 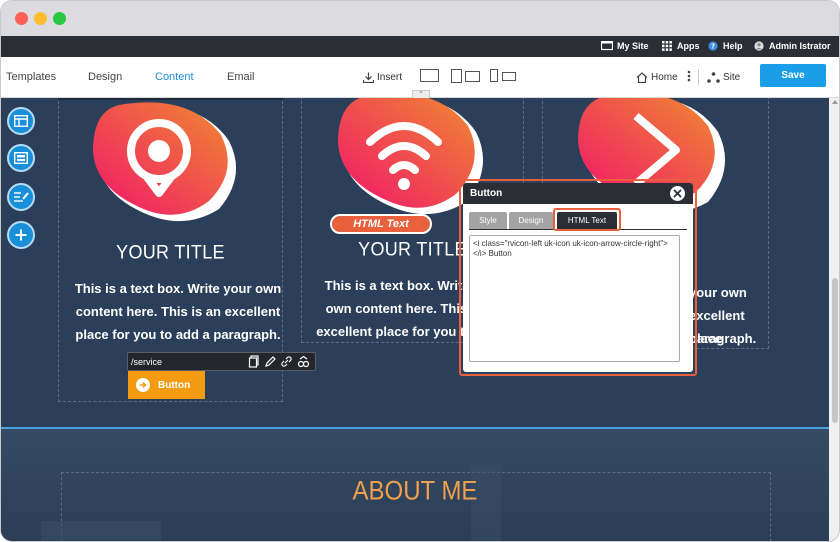 What do you see at coordinates (174, 385) in the screenshot?
I see `service-button-label: Button` at bounding box center [174, 385].